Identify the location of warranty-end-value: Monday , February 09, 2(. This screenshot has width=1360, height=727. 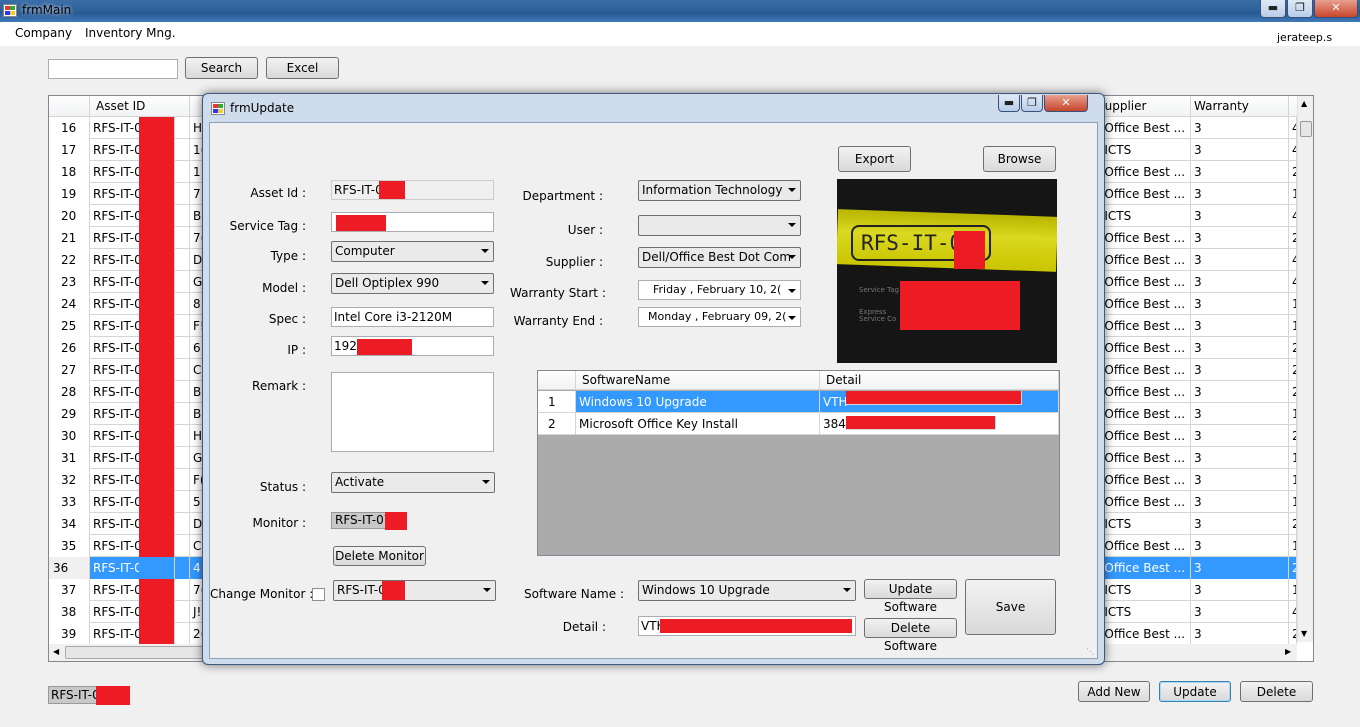
(717, 316).